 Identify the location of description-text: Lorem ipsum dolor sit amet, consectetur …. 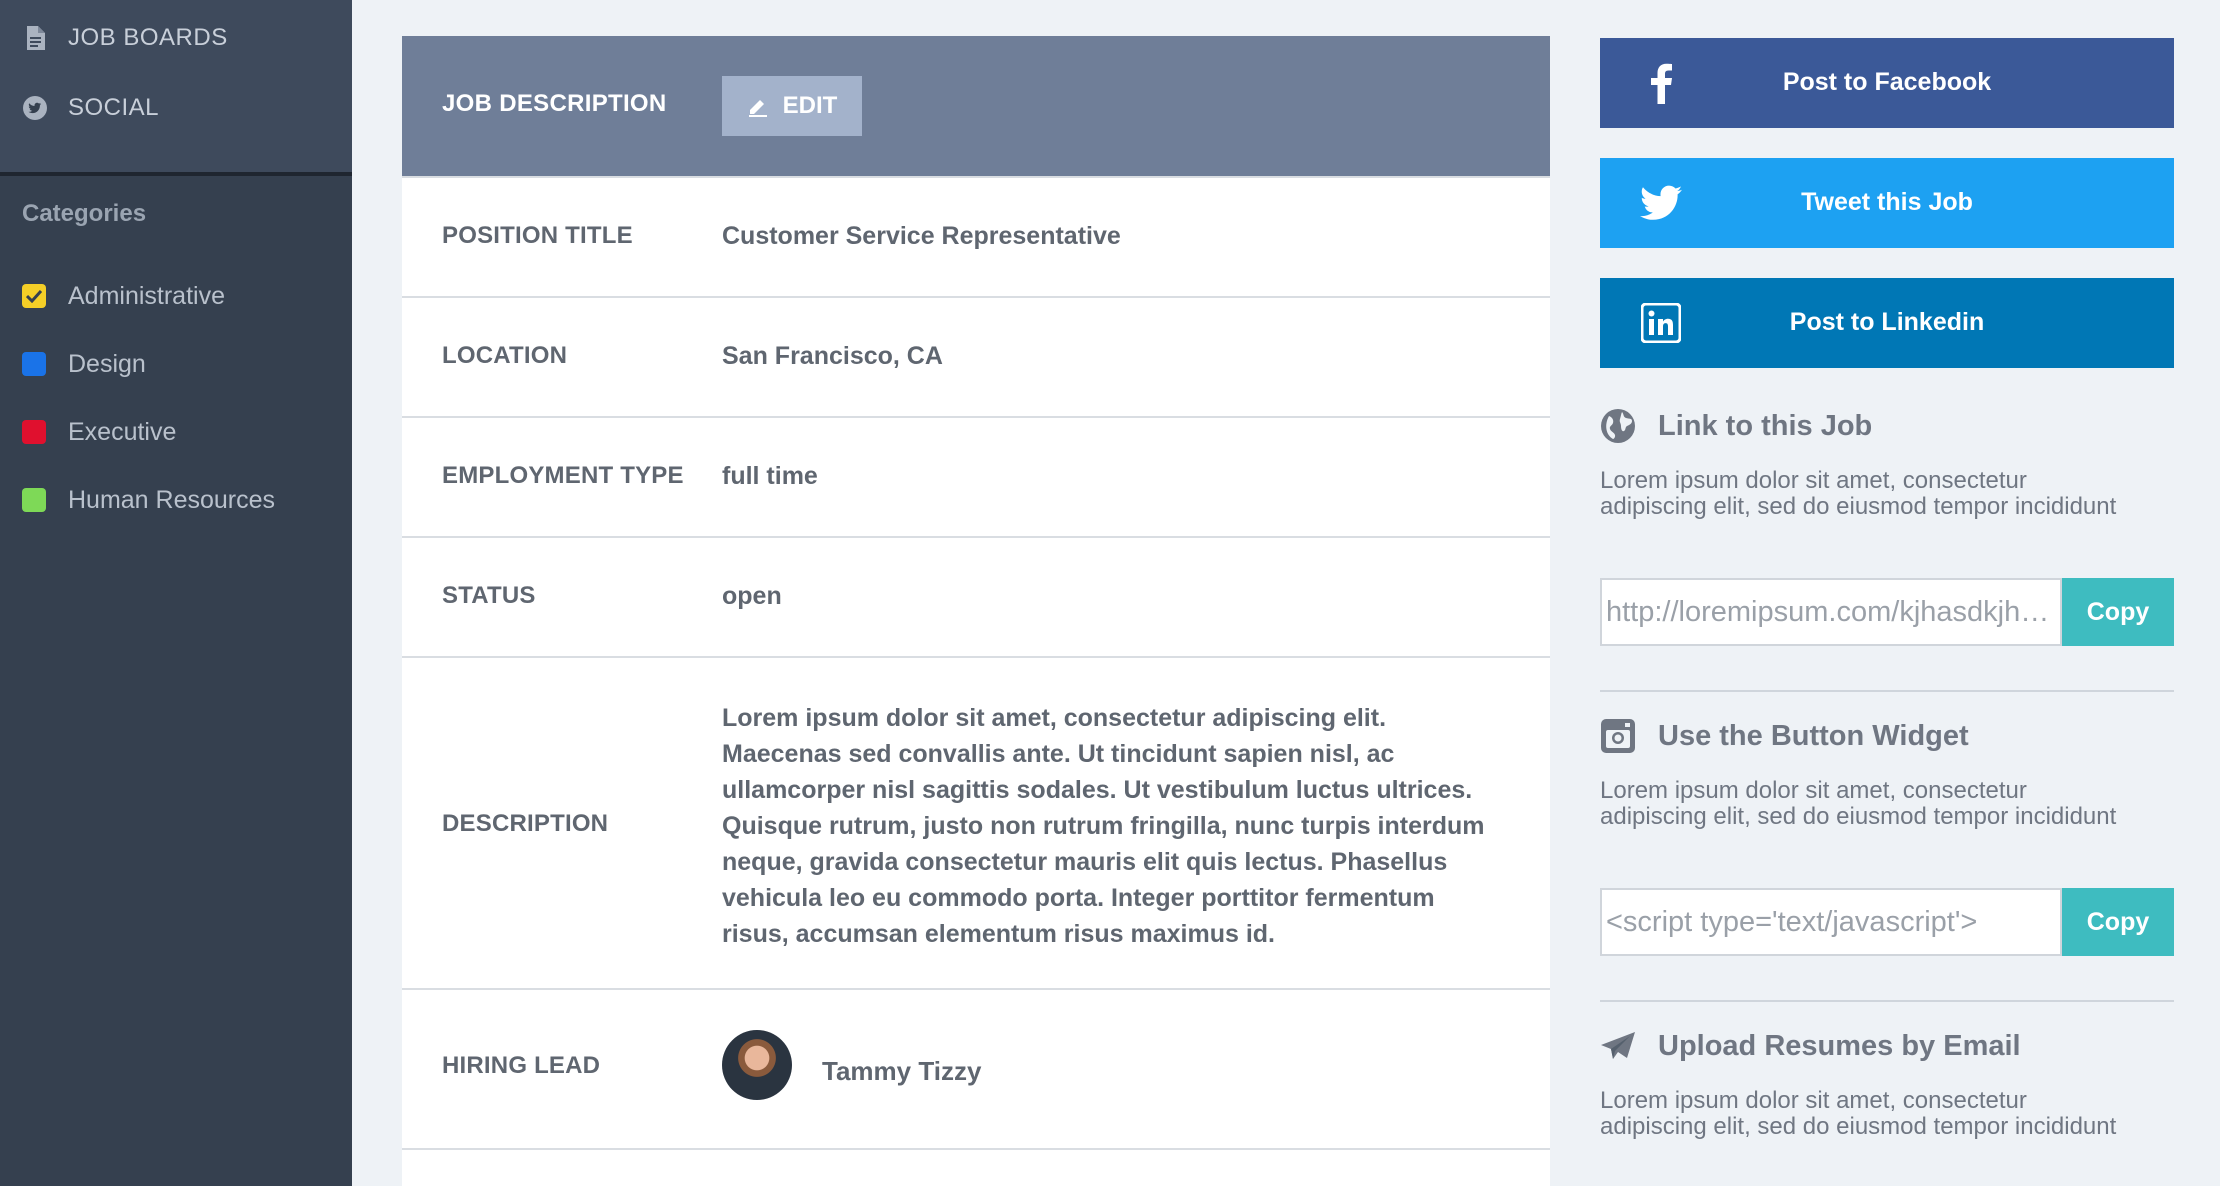
(1103, 826).